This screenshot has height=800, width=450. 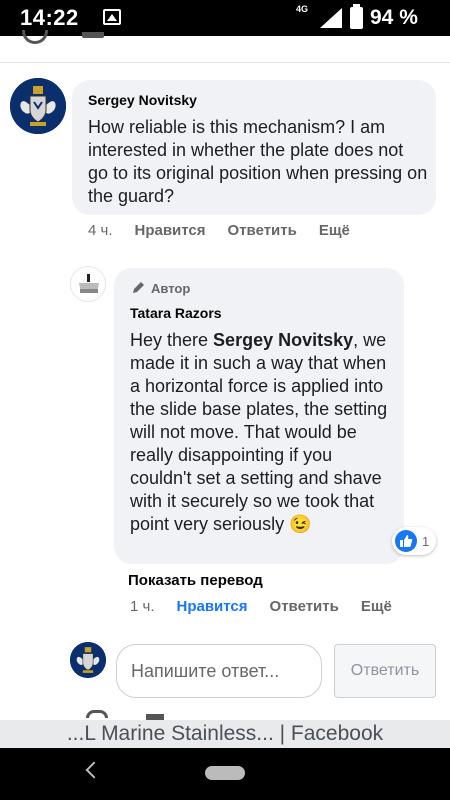 What do you see at coordinates (331, 18) in the screenshot?
I see `signal-icon` at bounding box center [331, 18].